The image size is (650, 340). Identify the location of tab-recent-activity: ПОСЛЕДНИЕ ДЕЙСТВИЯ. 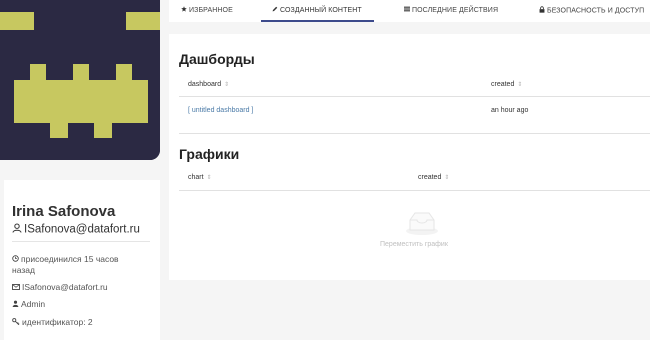
(451, 10).